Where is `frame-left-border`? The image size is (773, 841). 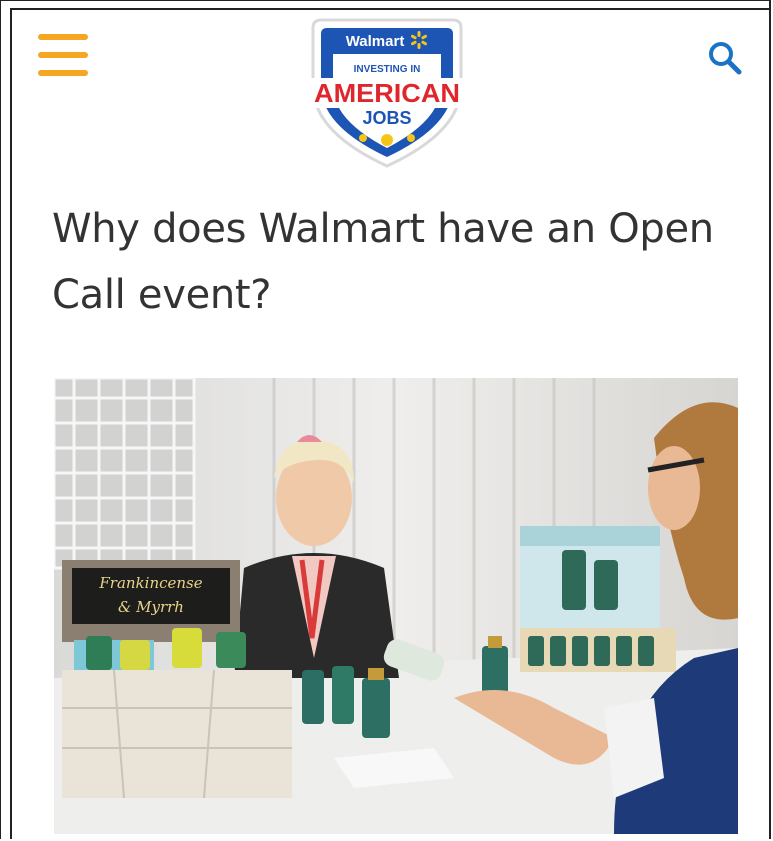
frame-left-border is located at coordinates (11, 423).